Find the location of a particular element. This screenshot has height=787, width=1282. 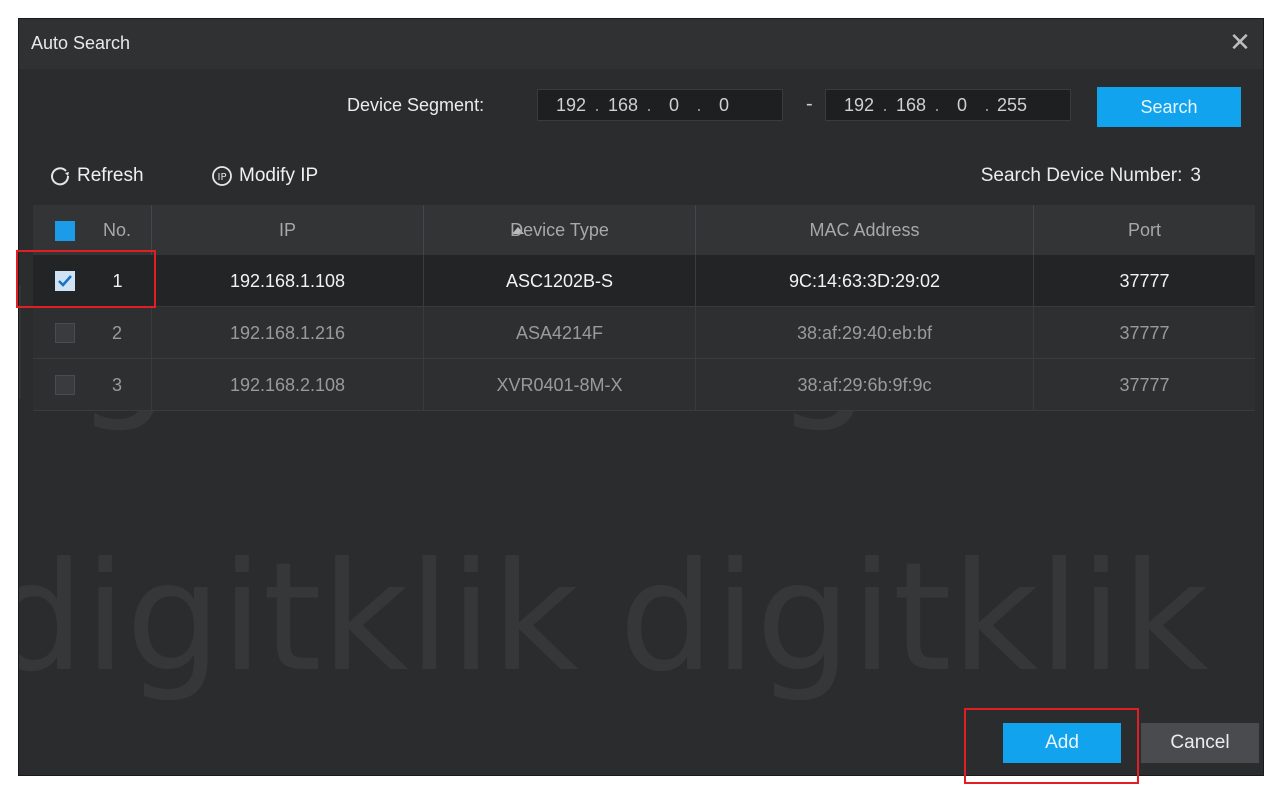

cancel-button: Cancel is located at coordinates (1200, 743).